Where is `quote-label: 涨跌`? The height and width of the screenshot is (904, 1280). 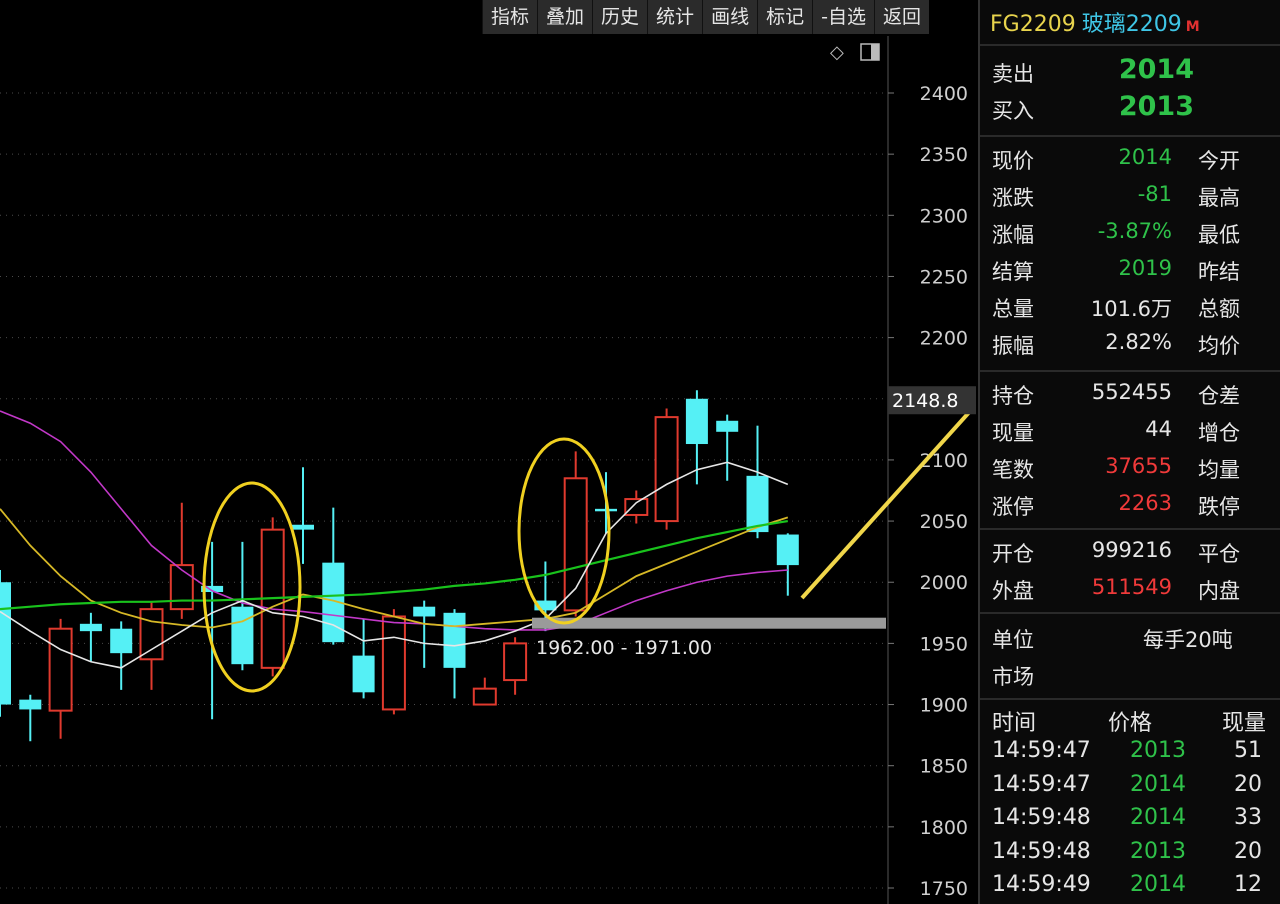
quote-label: 涨跌 is located at coordinates (1013, 198).